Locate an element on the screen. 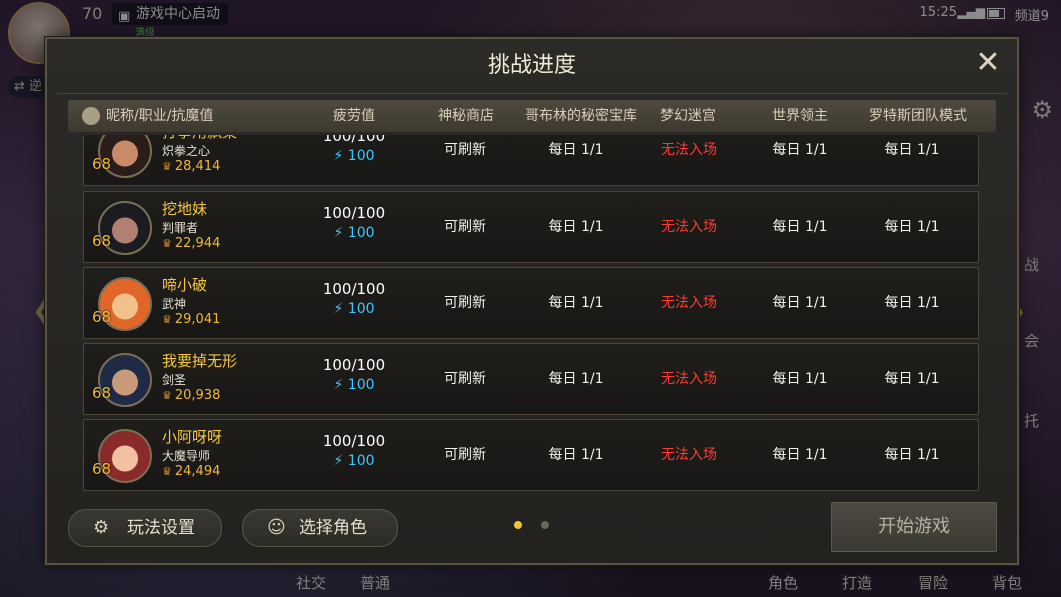  select-role-button: ☺ 选择角色 is located at coordinates (320, 528).